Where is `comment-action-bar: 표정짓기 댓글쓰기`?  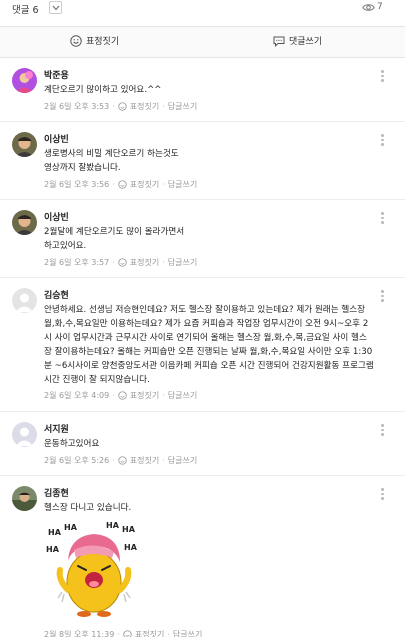 comment-action-bar: 표정짓기 댓글쓰기 is located at coordinates (202, 42).